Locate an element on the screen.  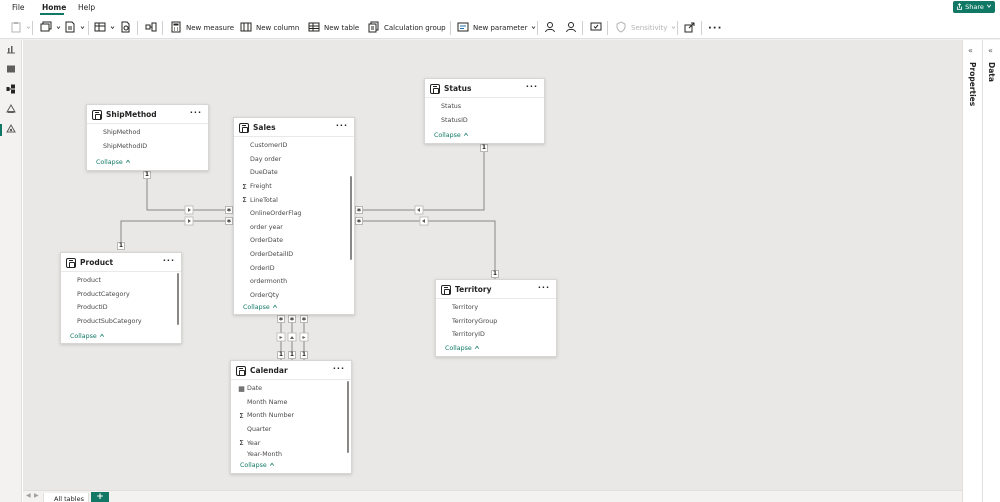
model-view-button is located at coordinates (11, 90).